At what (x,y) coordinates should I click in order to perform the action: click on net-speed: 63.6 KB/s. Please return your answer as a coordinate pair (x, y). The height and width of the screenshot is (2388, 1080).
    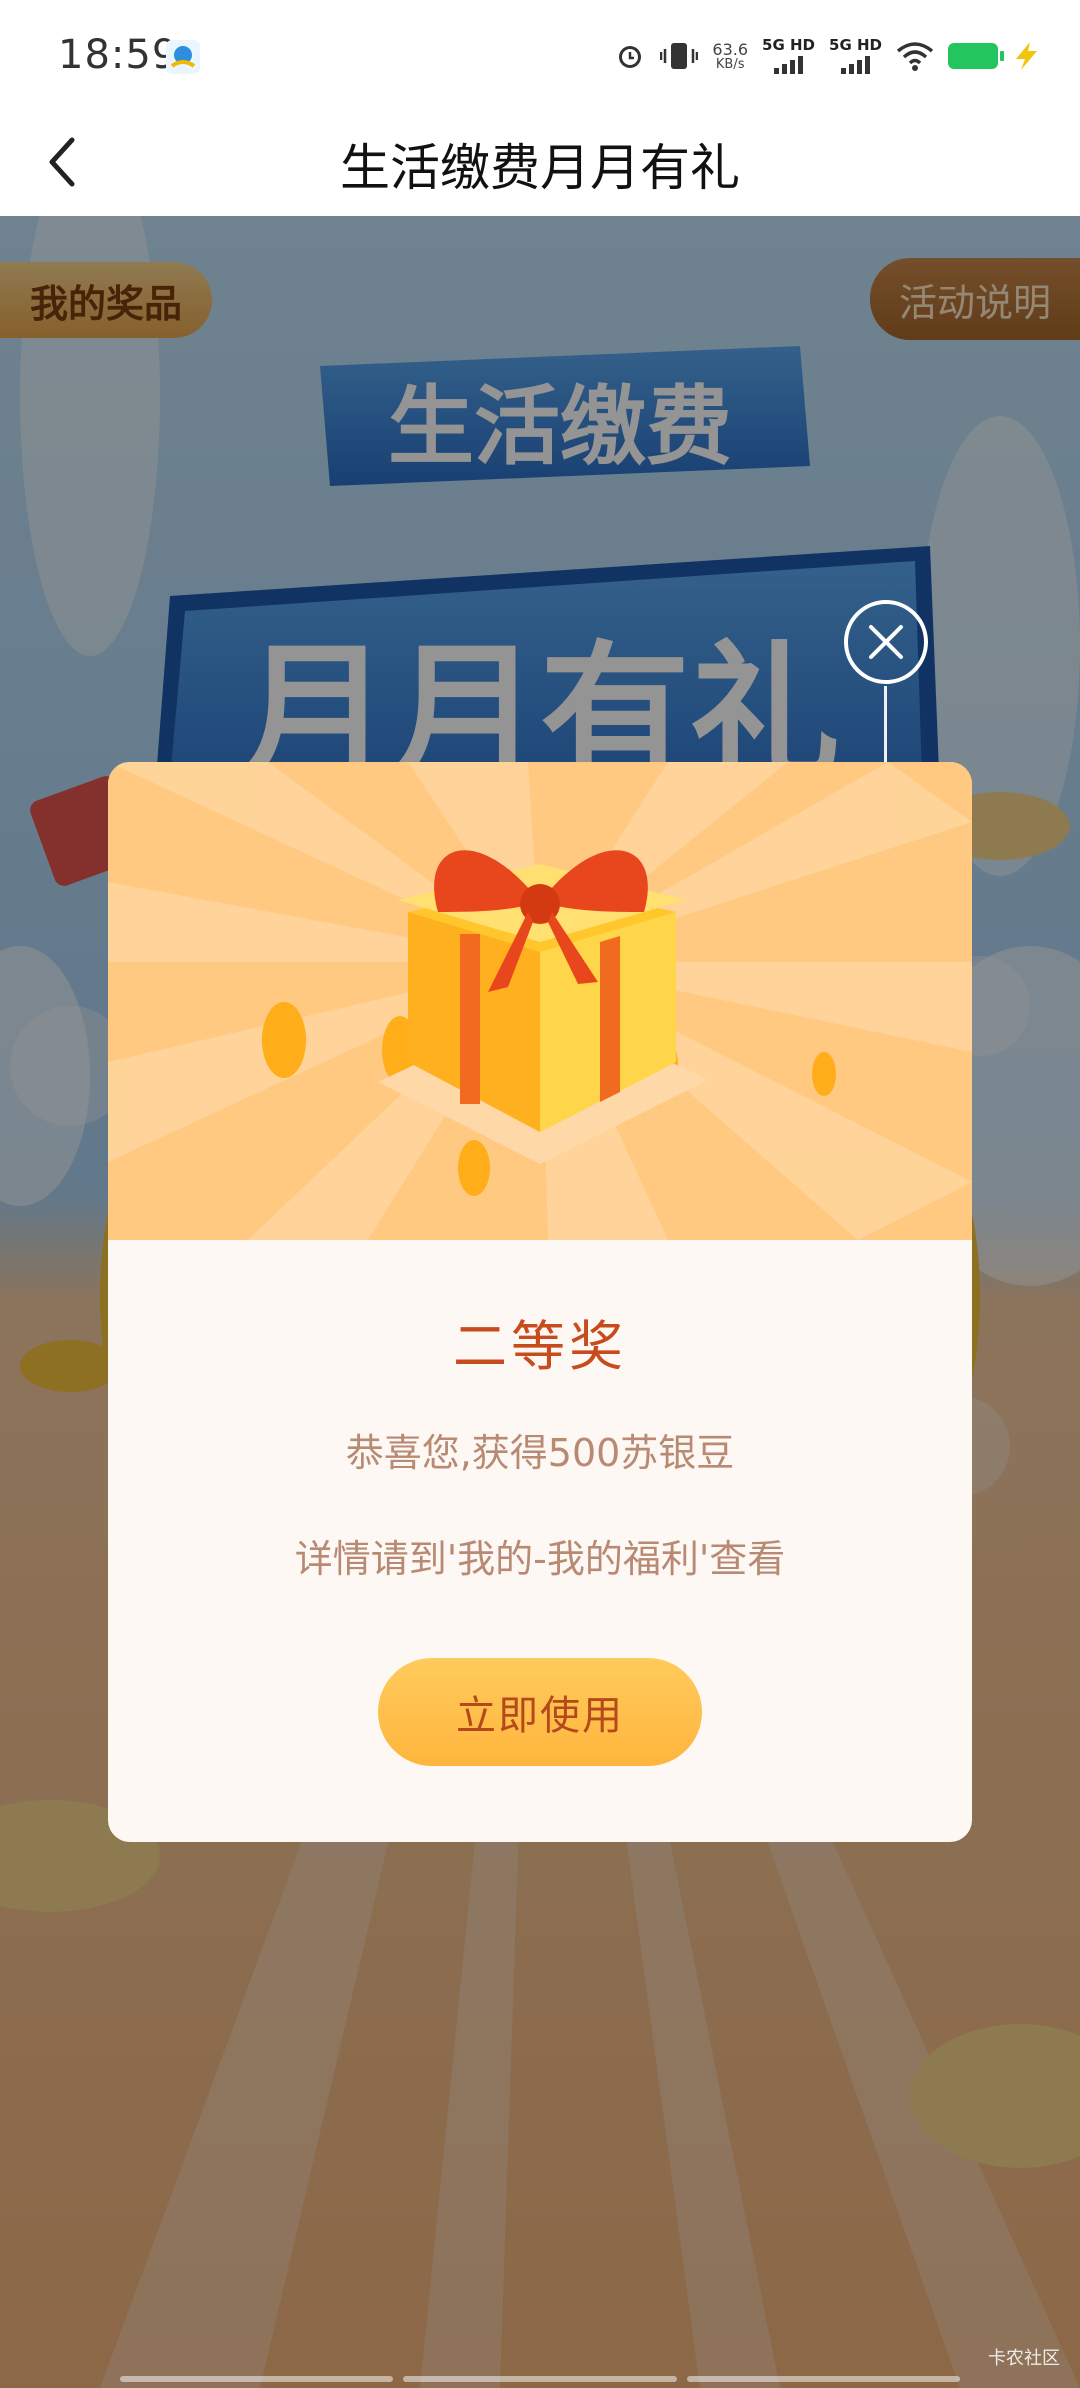
    Looking at the image, I should click on (730, 55).